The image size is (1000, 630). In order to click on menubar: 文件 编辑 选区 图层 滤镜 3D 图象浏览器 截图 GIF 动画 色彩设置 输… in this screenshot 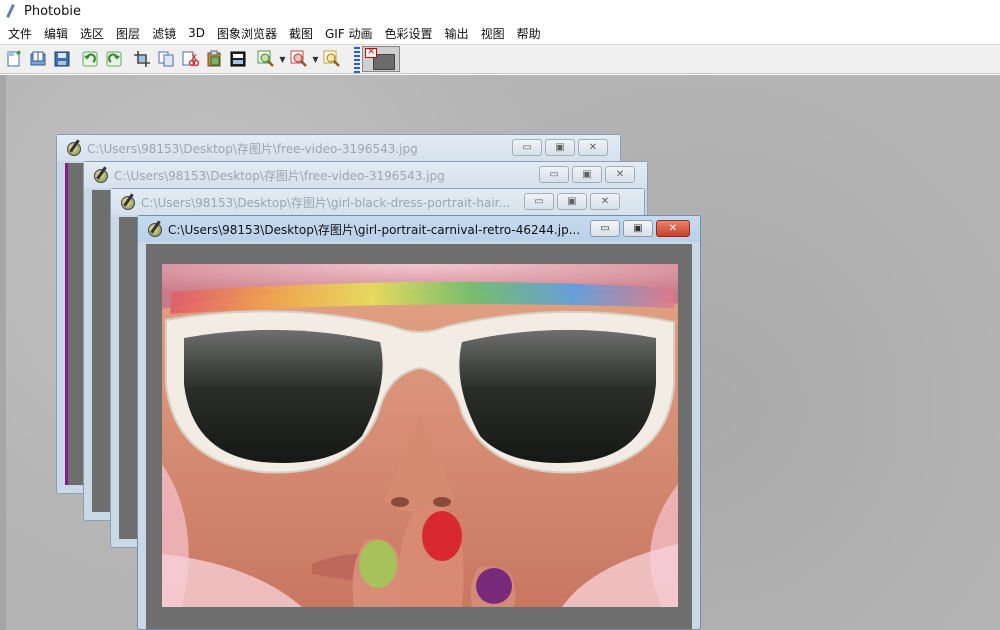, I will do `click(500, 33)`.